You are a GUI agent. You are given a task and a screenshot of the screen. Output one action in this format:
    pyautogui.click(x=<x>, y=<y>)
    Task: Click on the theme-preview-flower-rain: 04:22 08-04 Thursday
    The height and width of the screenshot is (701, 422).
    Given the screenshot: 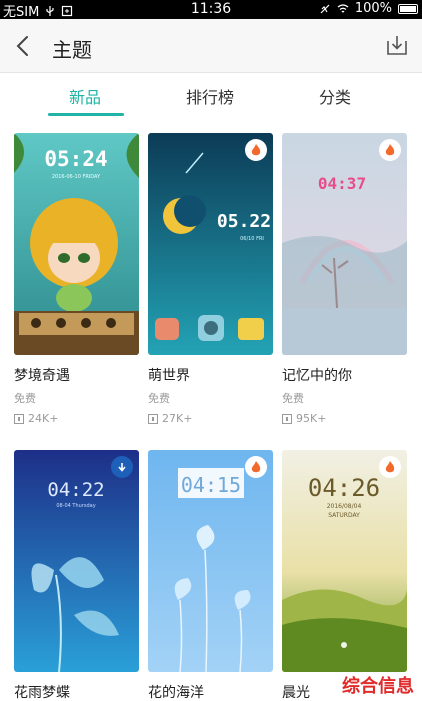 What is the action you would take?
    pyautogui.click(x=76, y=561)
    